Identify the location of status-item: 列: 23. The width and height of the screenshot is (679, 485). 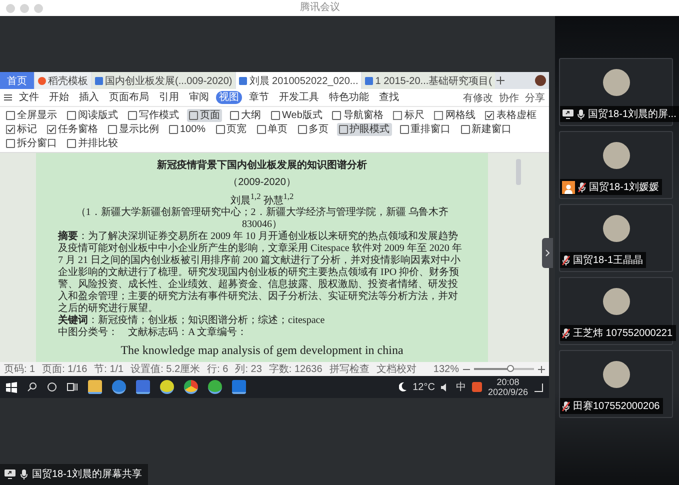
(248, 369).